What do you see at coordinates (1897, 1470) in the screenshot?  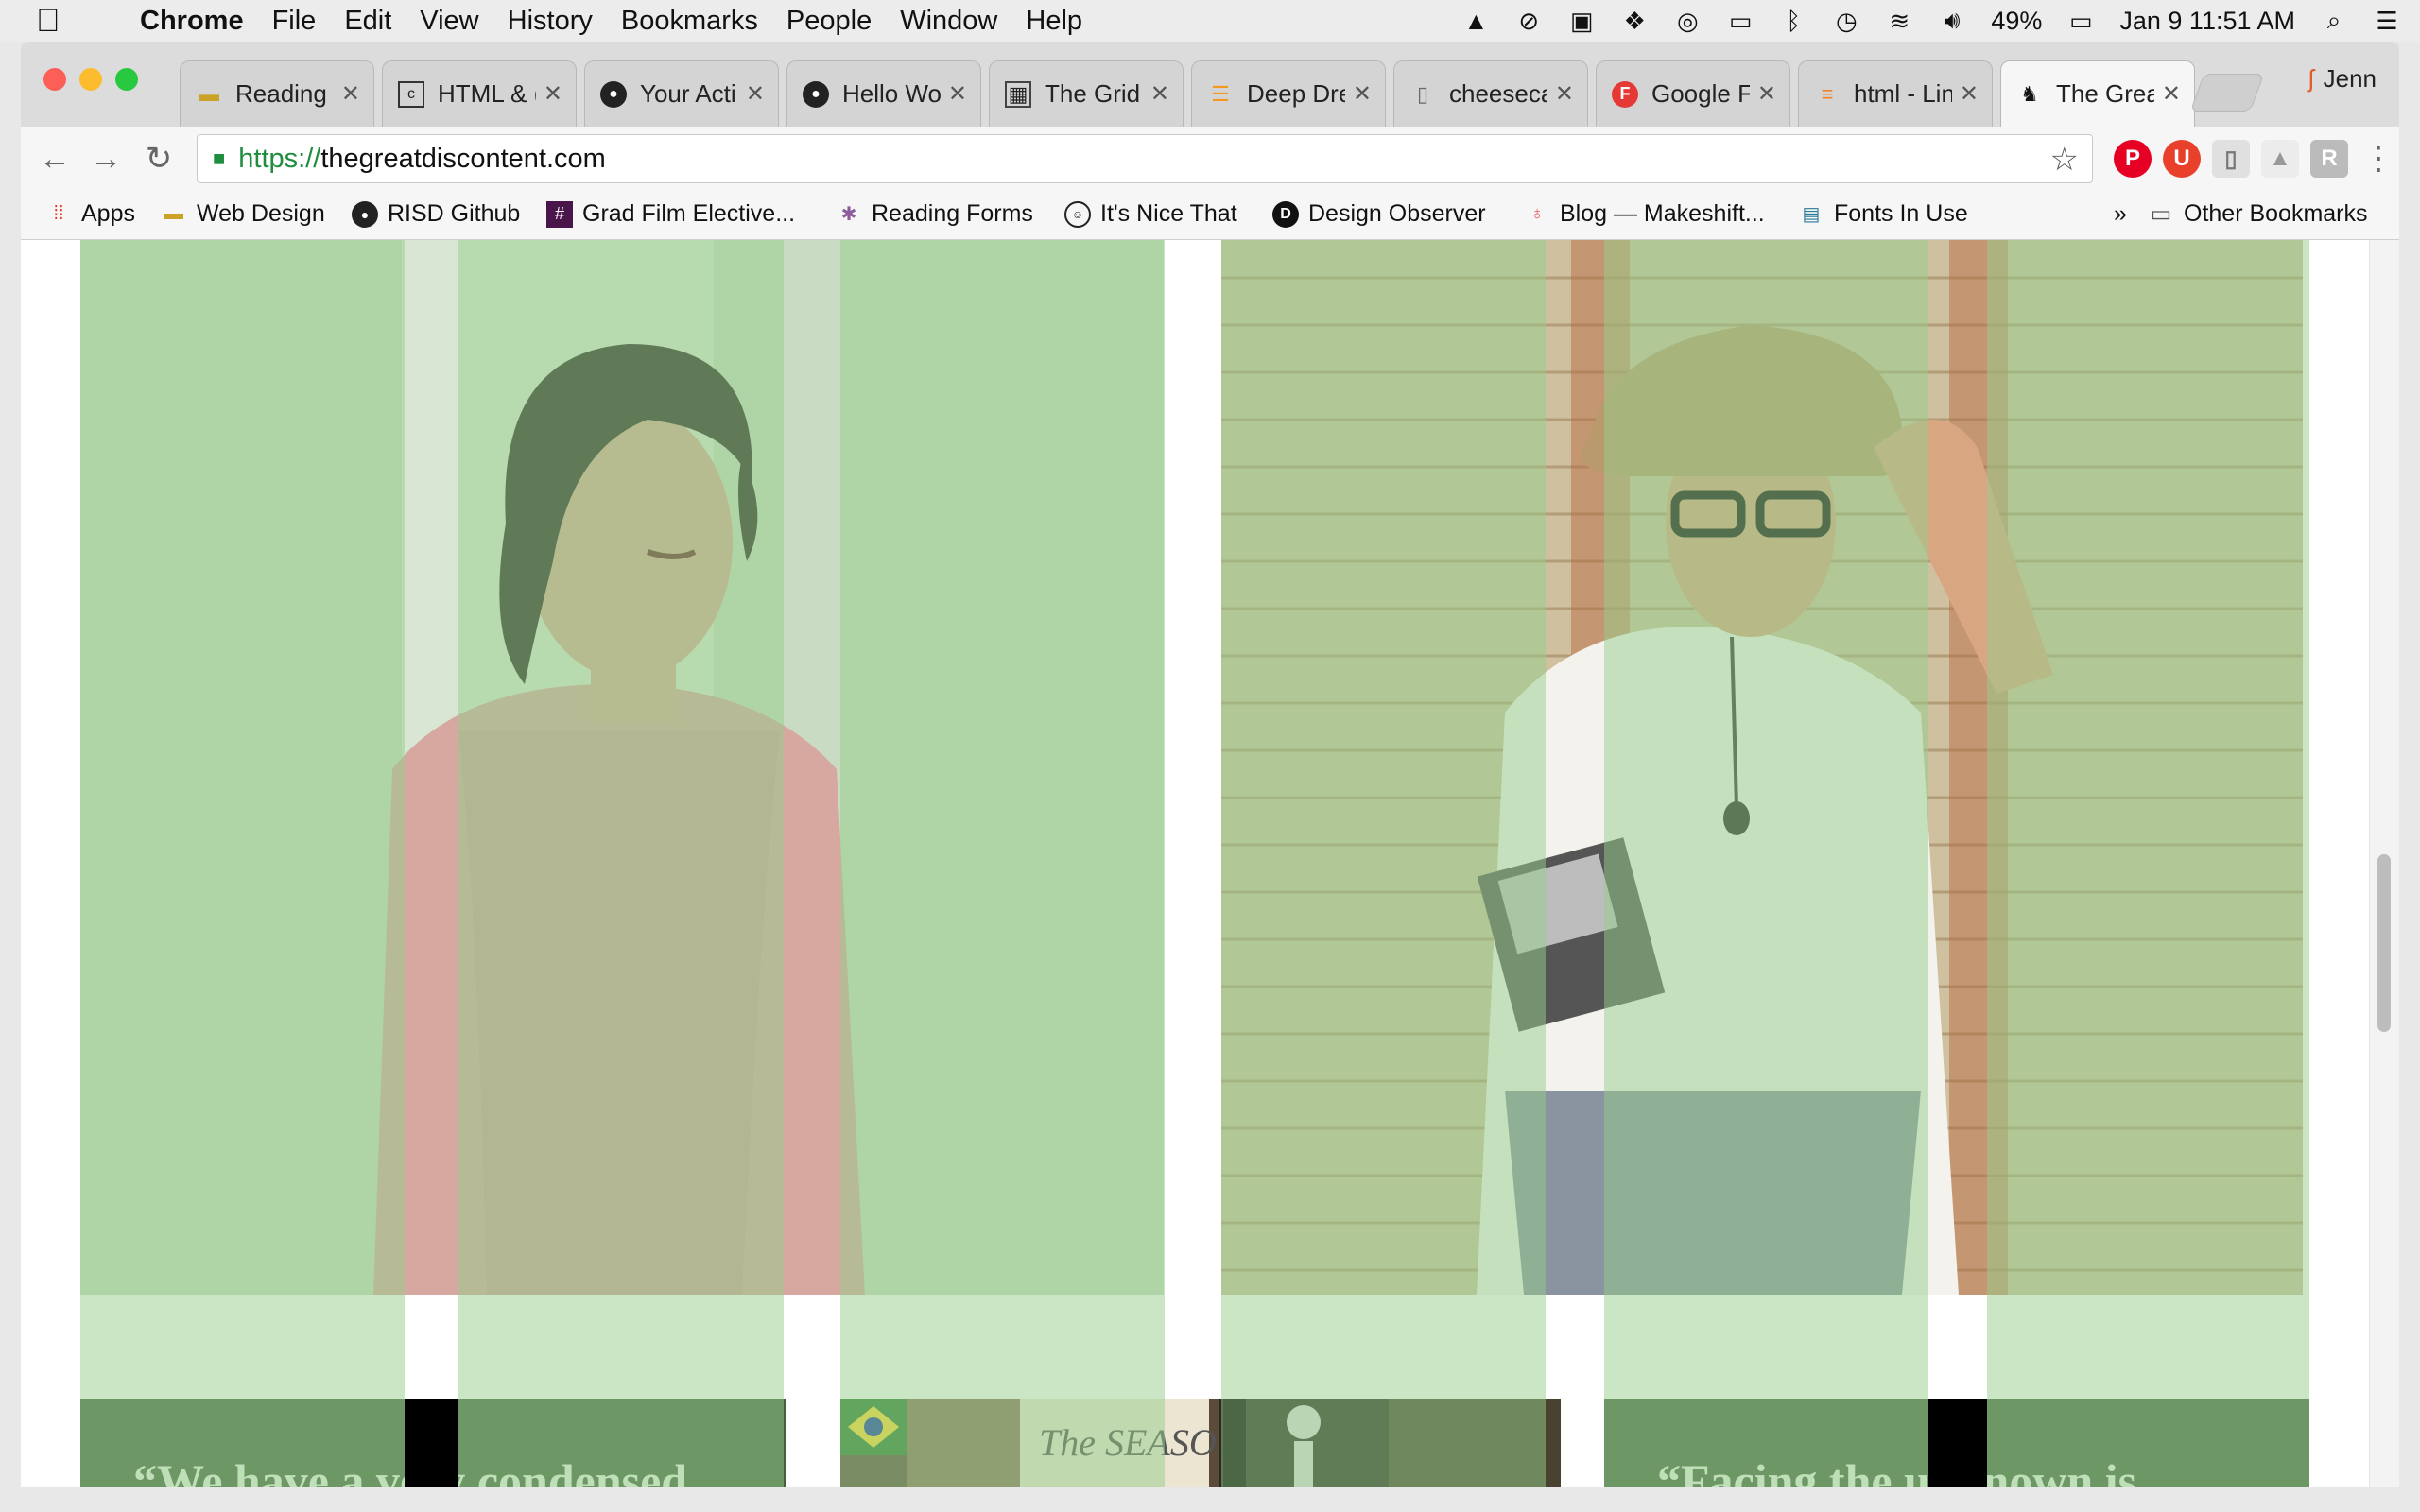 I see `quote-heading-right: “Facing the unknown is` at bounding box center [1897, 1470].